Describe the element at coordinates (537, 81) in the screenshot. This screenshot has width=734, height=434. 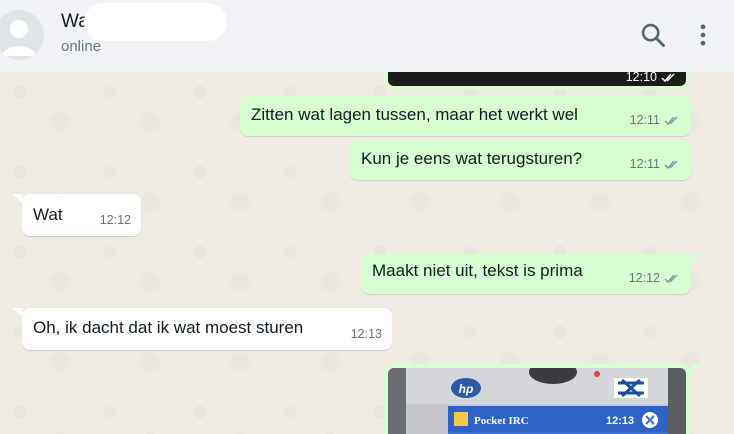
I see `image-message: 12:10` at that location.